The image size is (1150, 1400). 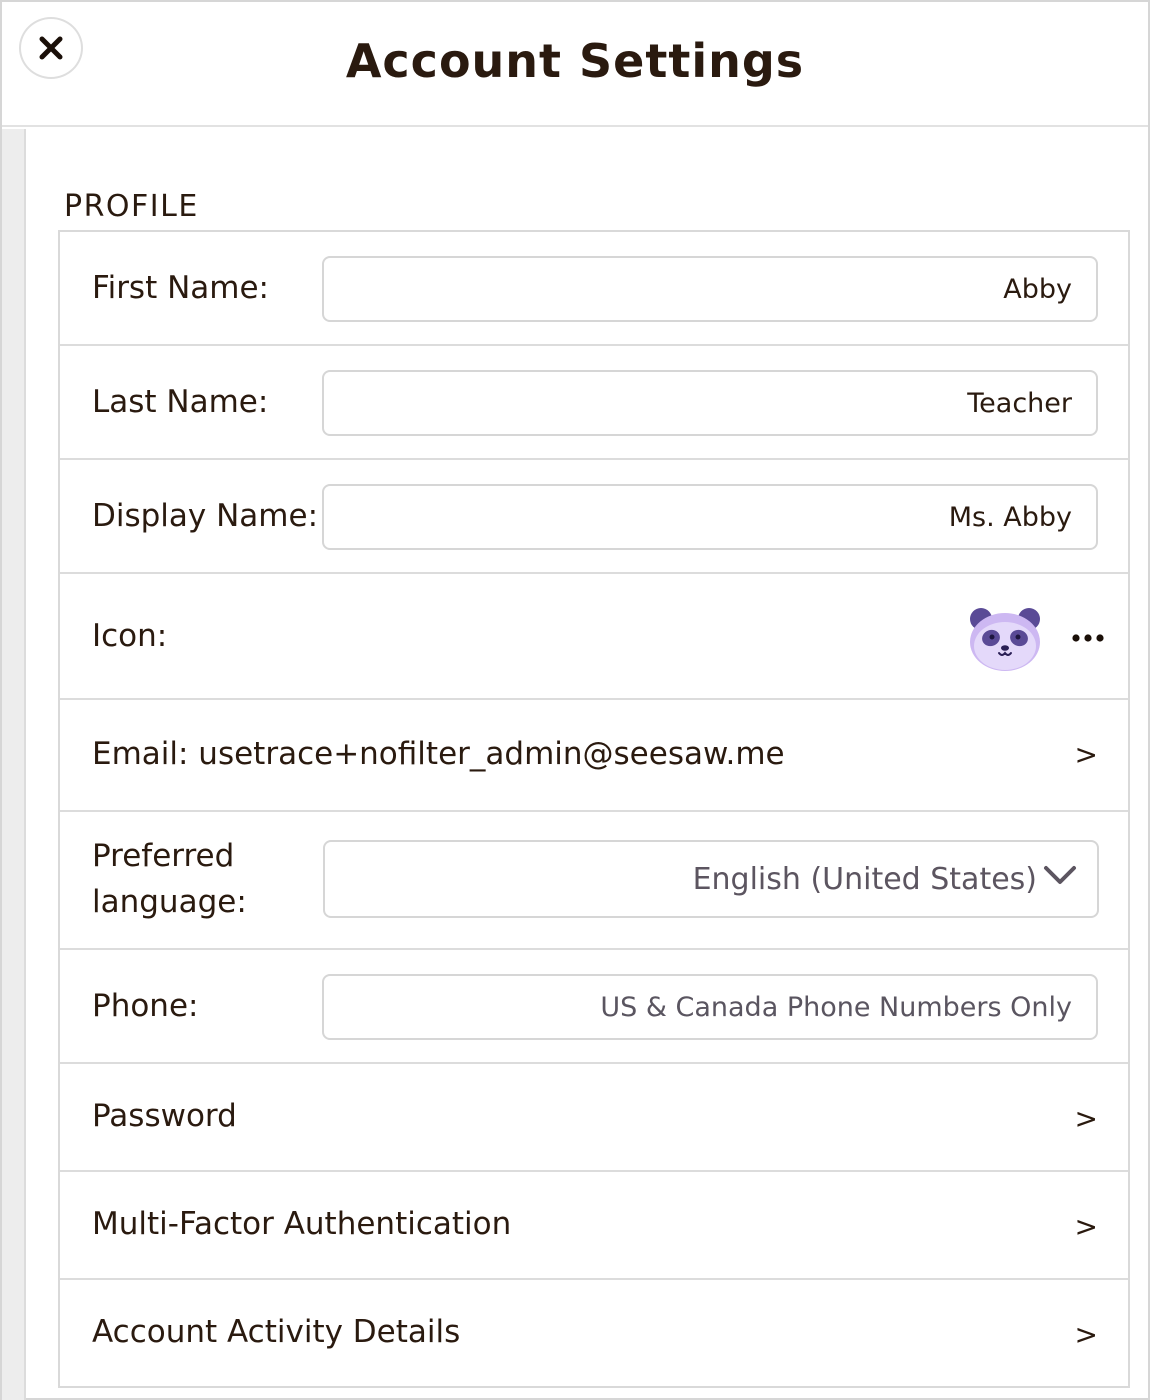 I want to click on more-horizontal-icon, so click(x=1088, y=638).